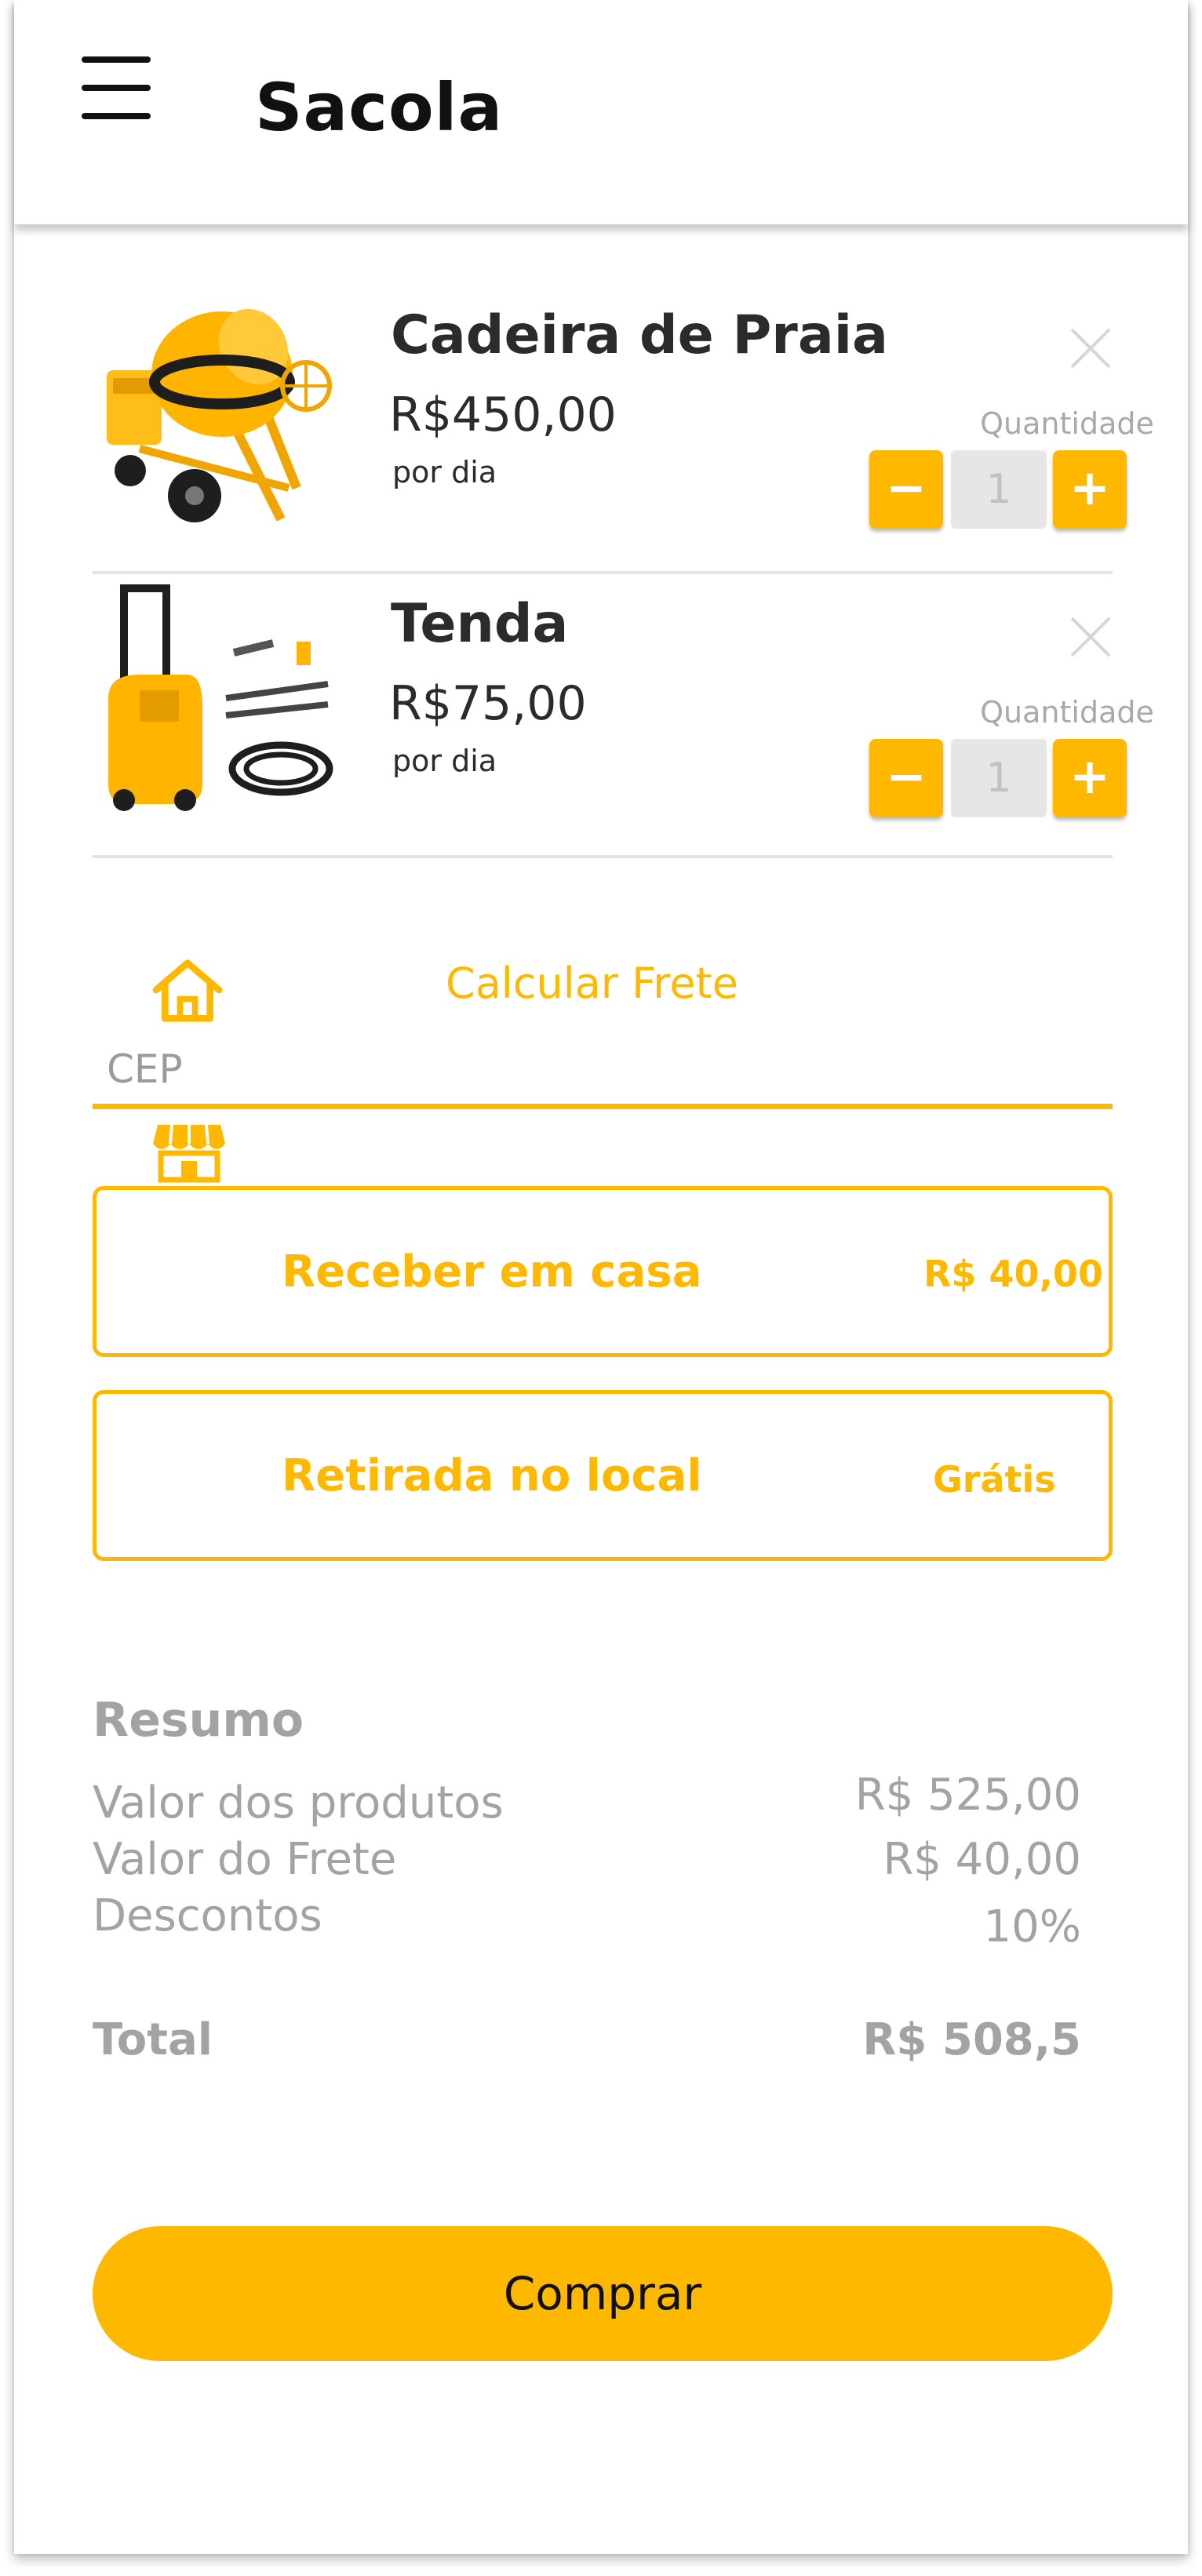 Image resolution: width=1202 pixels, height=2576 pixels. Describe the element at coordinates (503, 414) in the screenshot. I see `item-price: R$450,00` at that location.